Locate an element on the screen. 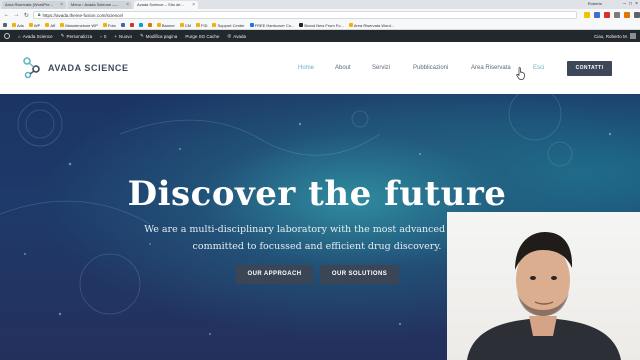 The height and width of the screenshot is (360, 640). logo-text: AVADA SCIENCE is located at coordinates (88, 68).